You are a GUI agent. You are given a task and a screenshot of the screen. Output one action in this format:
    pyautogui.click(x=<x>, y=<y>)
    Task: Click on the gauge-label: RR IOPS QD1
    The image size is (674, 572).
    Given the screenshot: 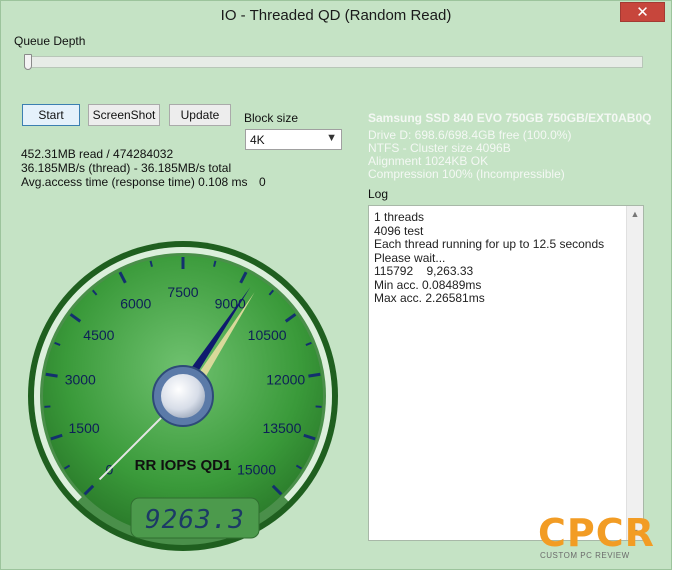 What is the action you would take?
    pyautogui.click(x=183, y=465)
    